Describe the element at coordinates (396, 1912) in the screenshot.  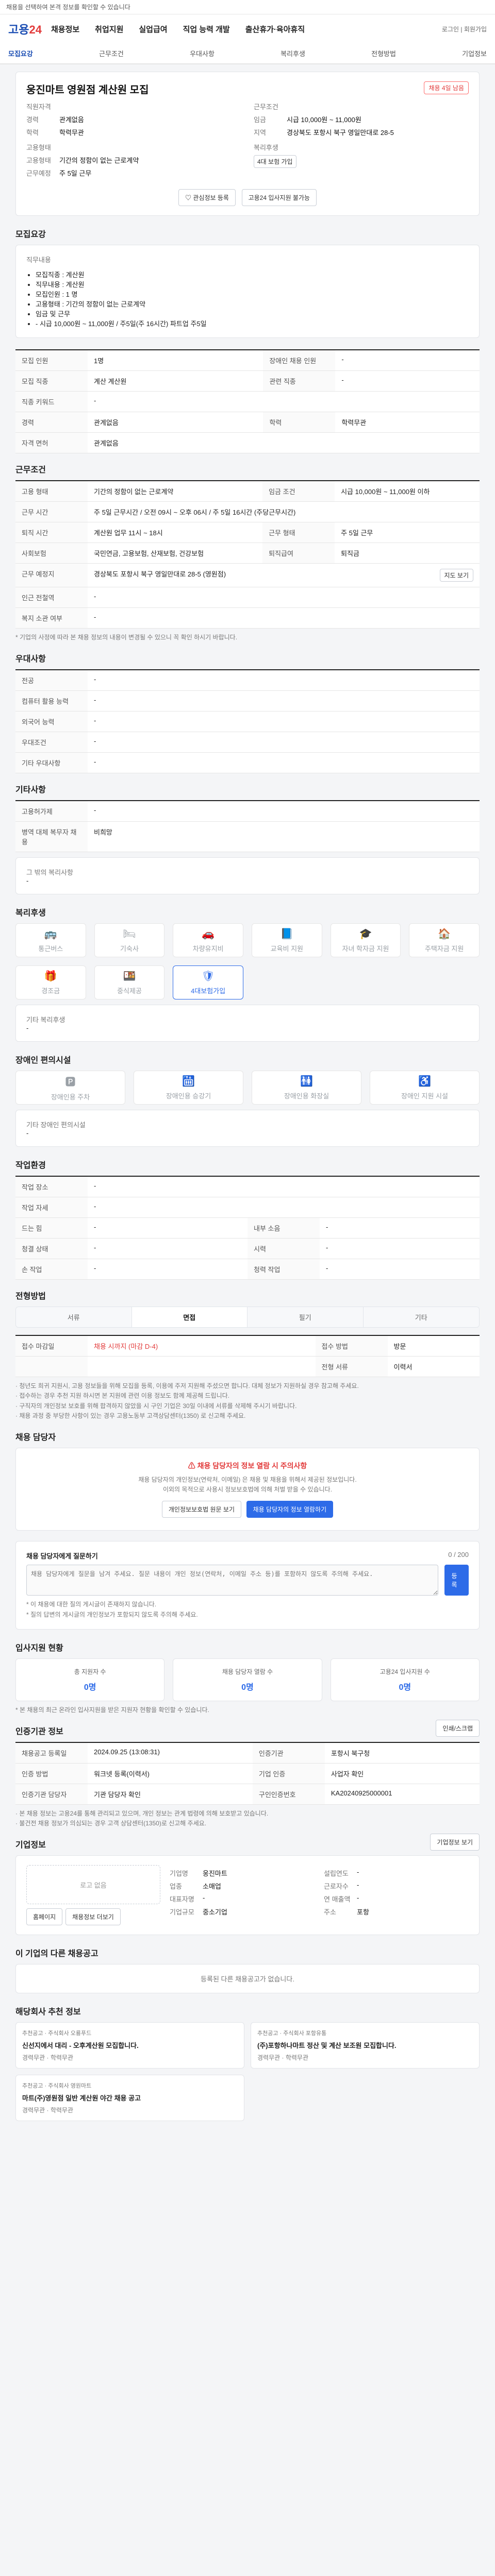
I see `kv-row: 주소 포항` at that location.